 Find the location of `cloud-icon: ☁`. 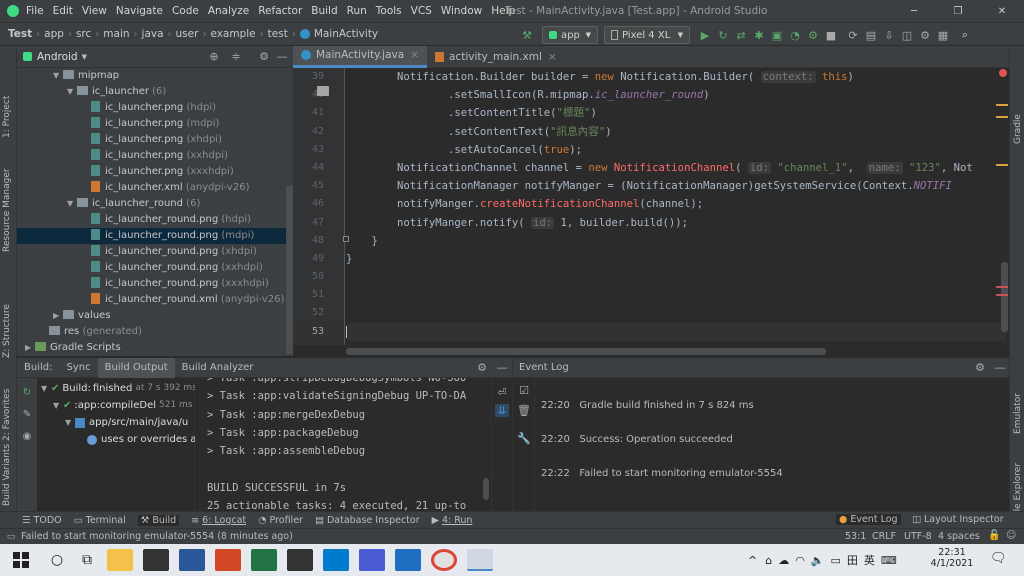

cloud-icon: ☁ is located at coordinates (783, 560).